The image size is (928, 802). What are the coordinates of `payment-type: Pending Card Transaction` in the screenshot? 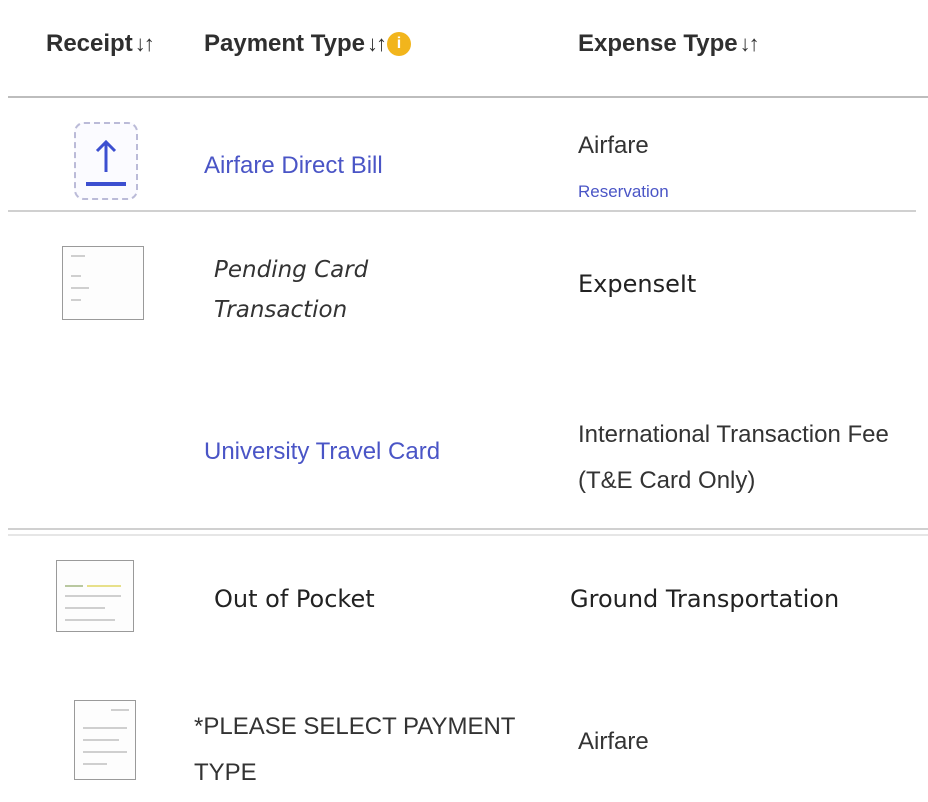 It's located at (291, 290).